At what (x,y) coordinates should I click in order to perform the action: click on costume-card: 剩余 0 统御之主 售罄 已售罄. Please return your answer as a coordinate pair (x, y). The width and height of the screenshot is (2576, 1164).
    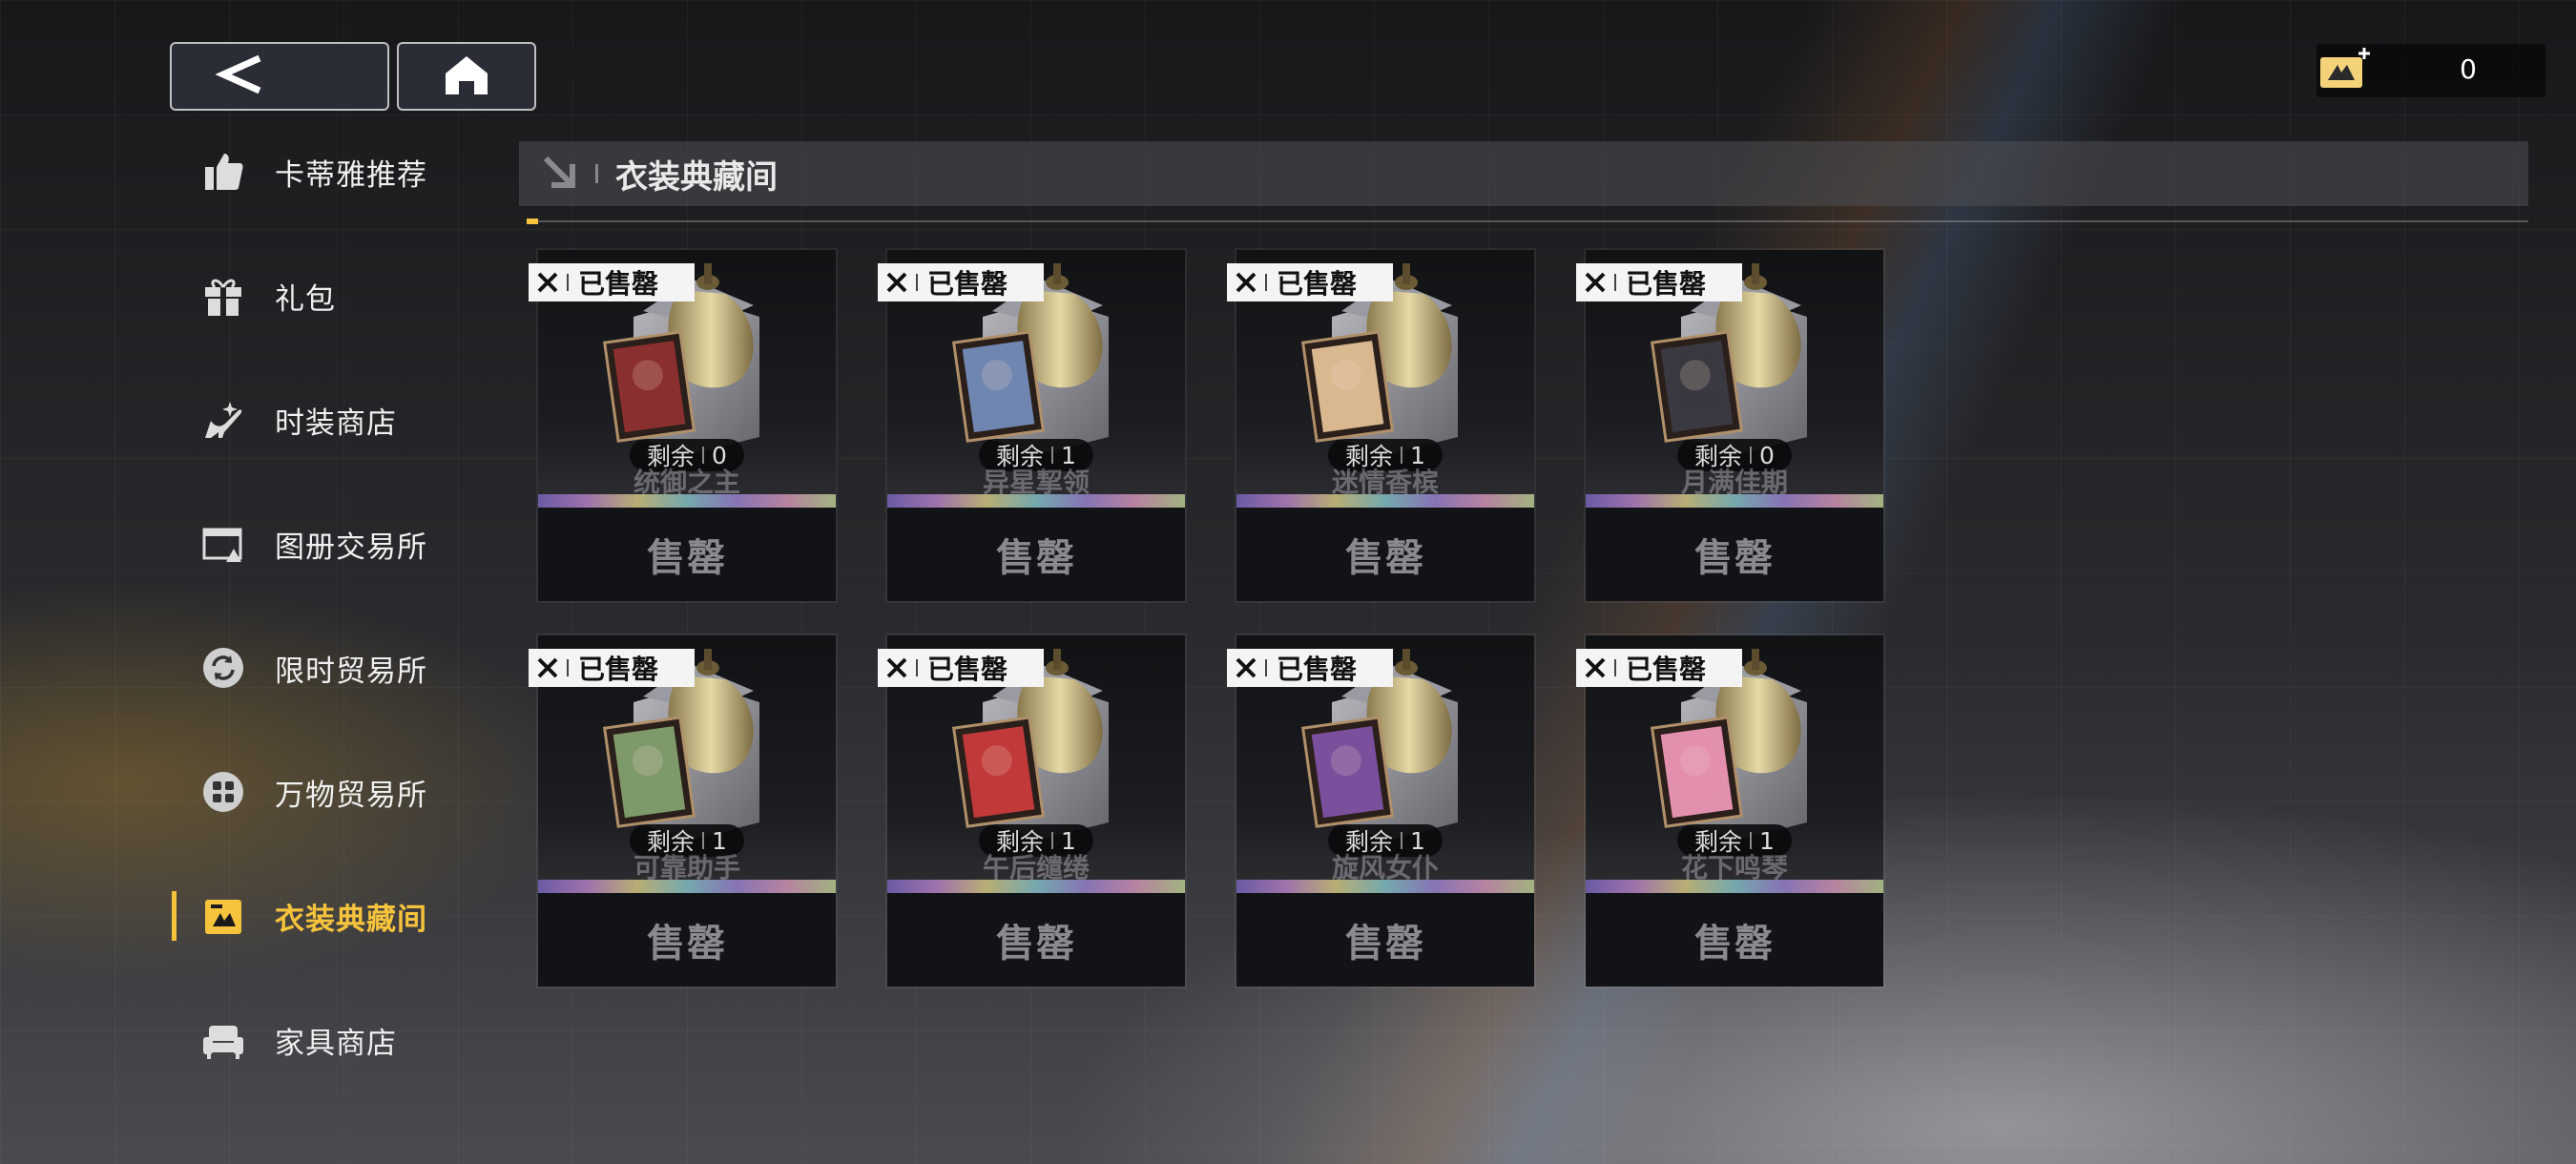
    Looking at the image, I should click on (682, 425).